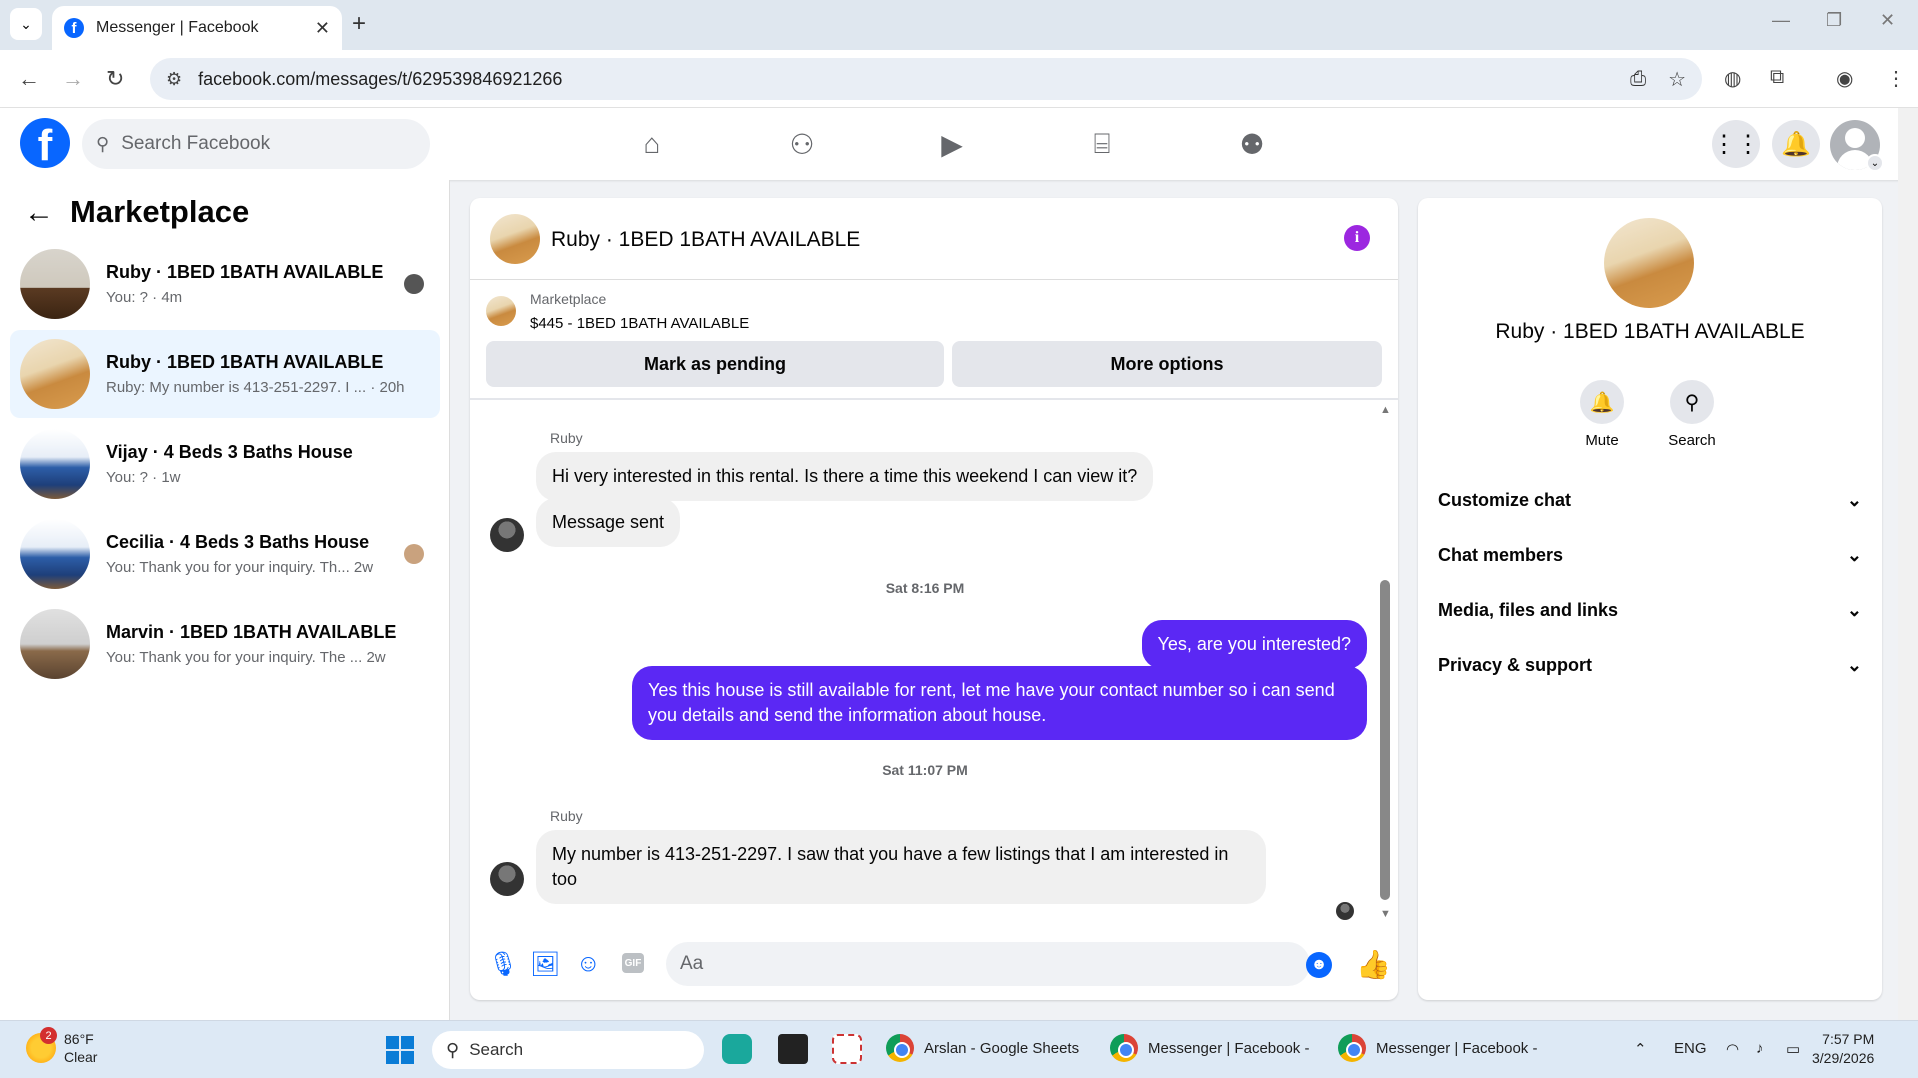  What do you see at coordinates (982, 1048) in the screenshot?
I see `taskbar-chrome-sheets: Arslan - Google Sheets` at bounding box center [982, 1048].